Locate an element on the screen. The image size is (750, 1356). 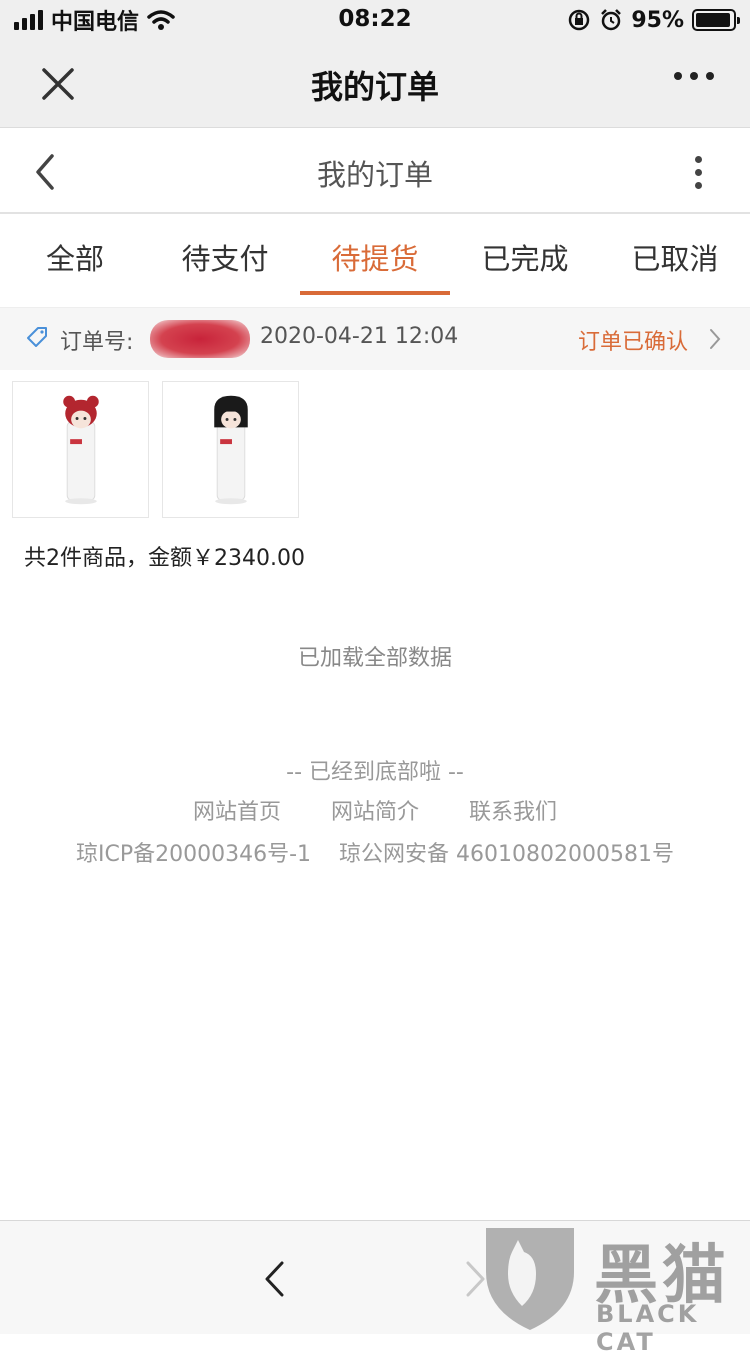
battery-fill is located at coordinates (713, 20).